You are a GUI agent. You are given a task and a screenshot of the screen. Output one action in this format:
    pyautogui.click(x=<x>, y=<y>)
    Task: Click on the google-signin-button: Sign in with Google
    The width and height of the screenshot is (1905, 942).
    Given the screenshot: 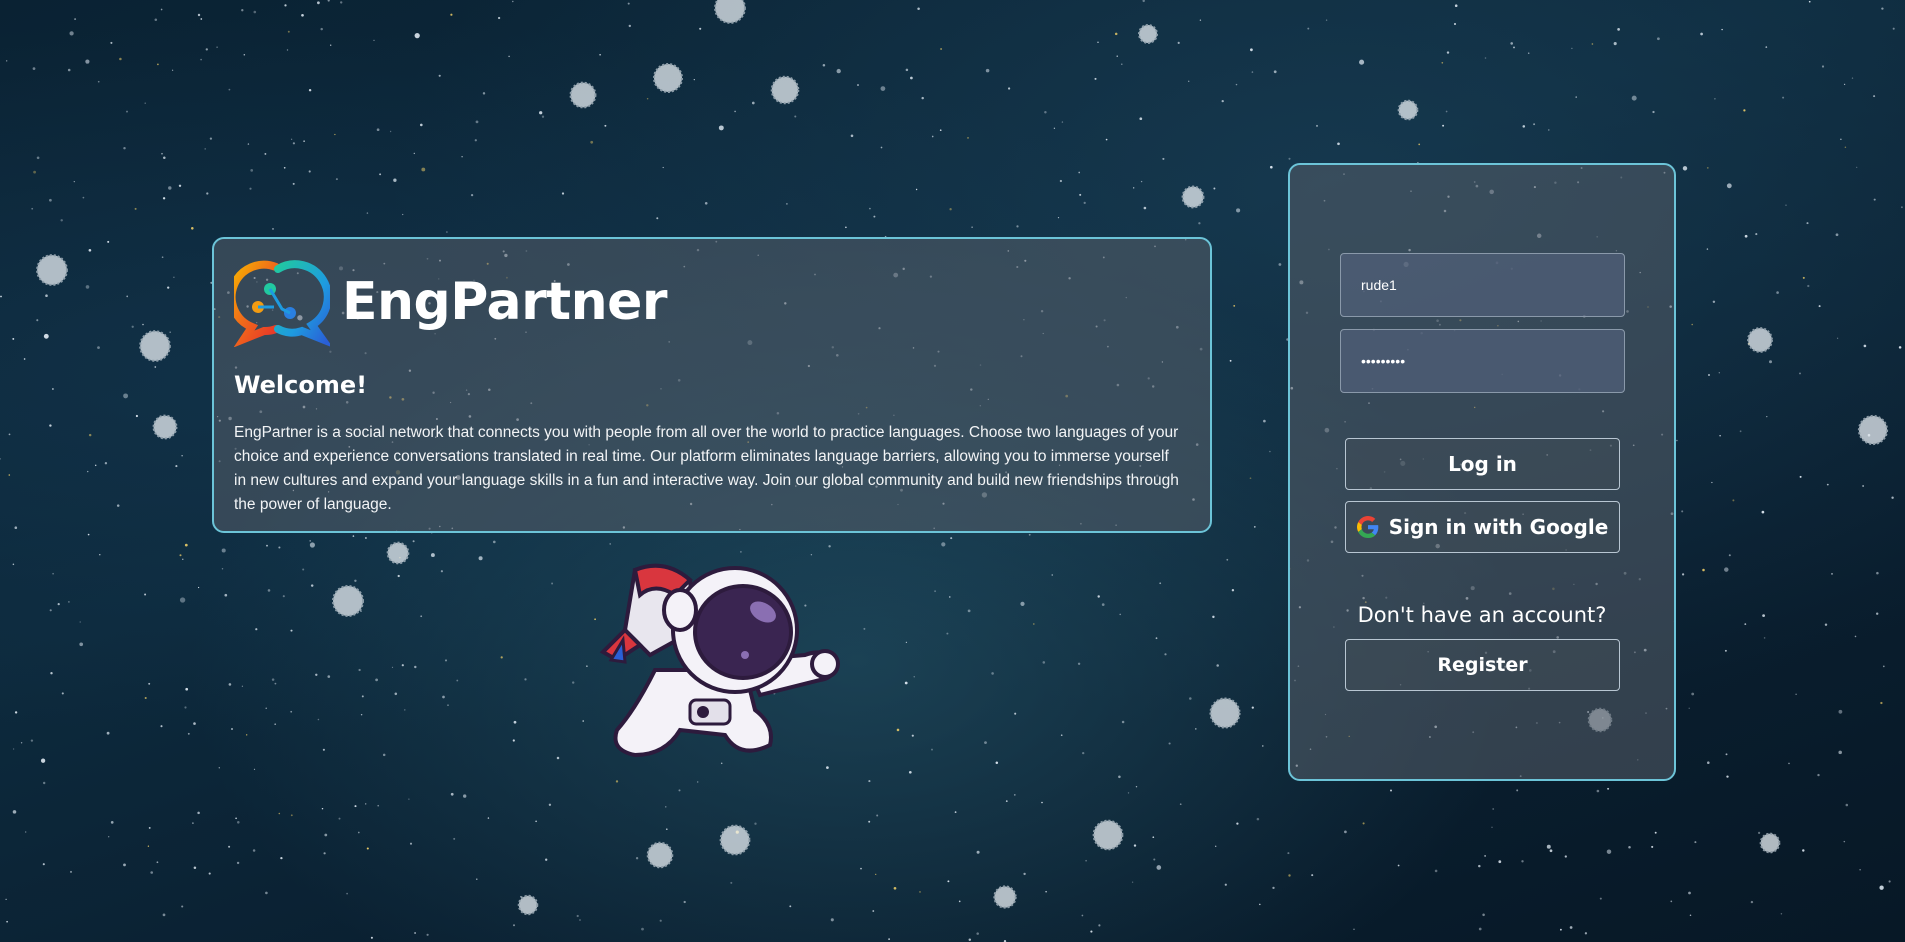 What is the action you would take?
    pyautogui.click(x=1482, y=527)
    